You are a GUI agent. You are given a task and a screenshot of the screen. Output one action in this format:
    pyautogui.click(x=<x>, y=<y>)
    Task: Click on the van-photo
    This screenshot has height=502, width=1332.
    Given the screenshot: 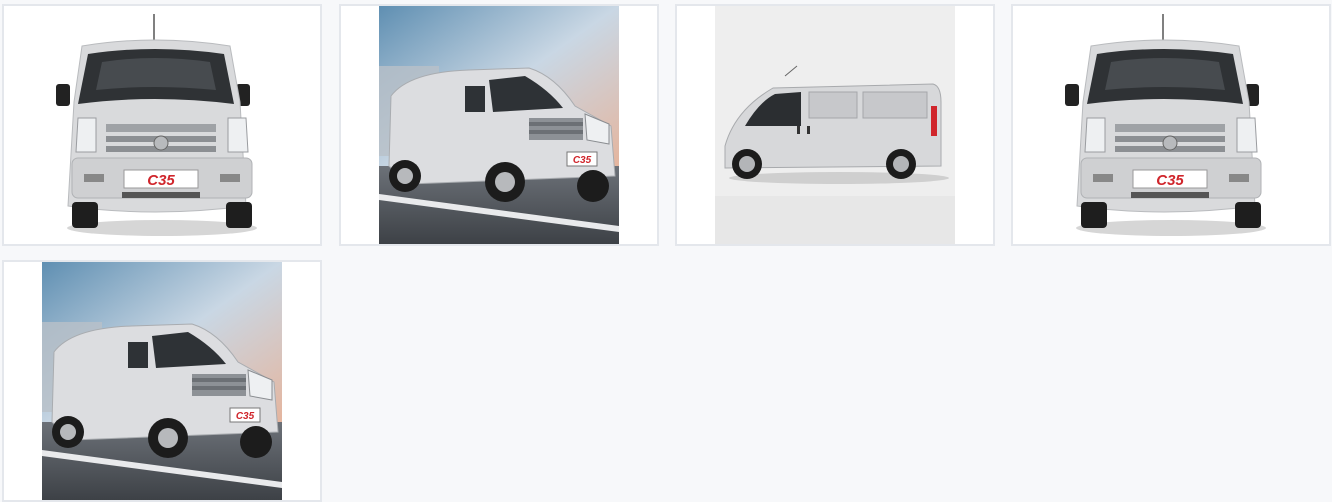 What is the action you would take?
    pyautogui.click(x=835, y=125)
    